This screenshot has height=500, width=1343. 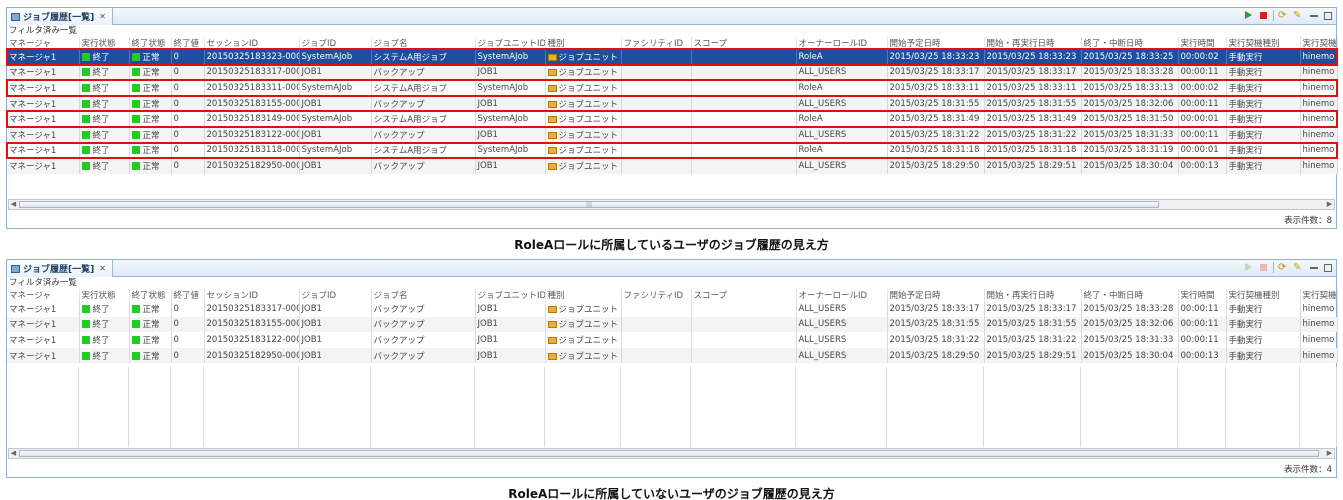 What do you see at coordinates (671, 16) in the screenshot?
I see `tab-bar: ジョブ履歴[一覧] ✕ ⟳ ✎` at bounding box center [671, 16].